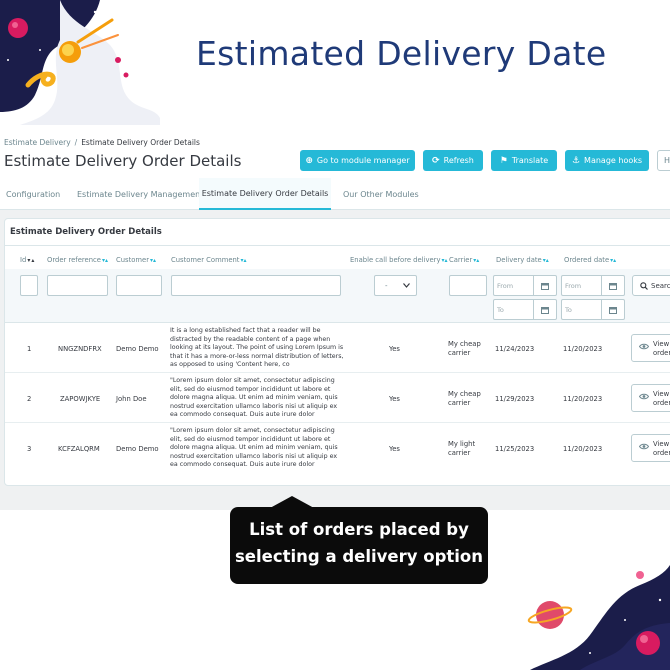  I want to click on cell-delivery-date: 11/24/2023, so click(515, 349).